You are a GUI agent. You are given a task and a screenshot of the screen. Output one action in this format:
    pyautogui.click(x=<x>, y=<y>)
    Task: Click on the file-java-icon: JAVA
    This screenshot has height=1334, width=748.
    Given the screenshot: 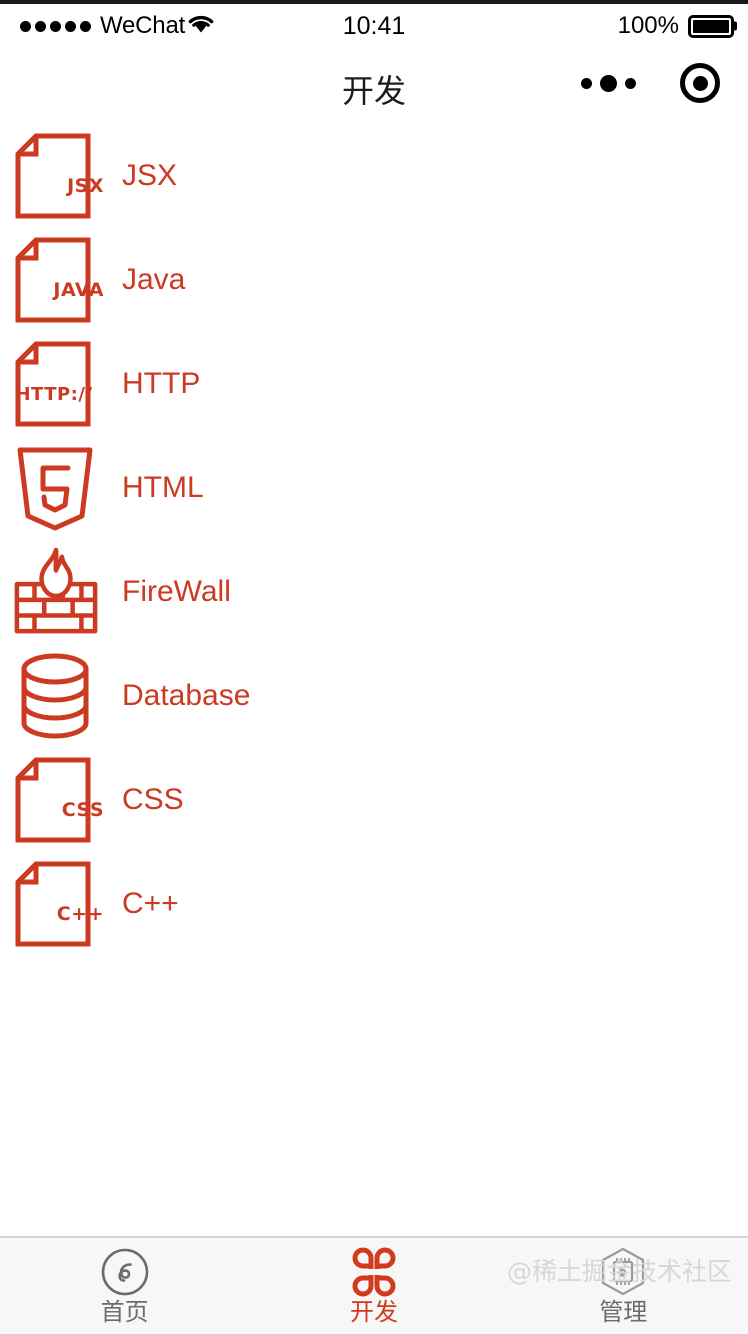 What is the action you would take?
    pyautogui.click(x=58, y=280)
    